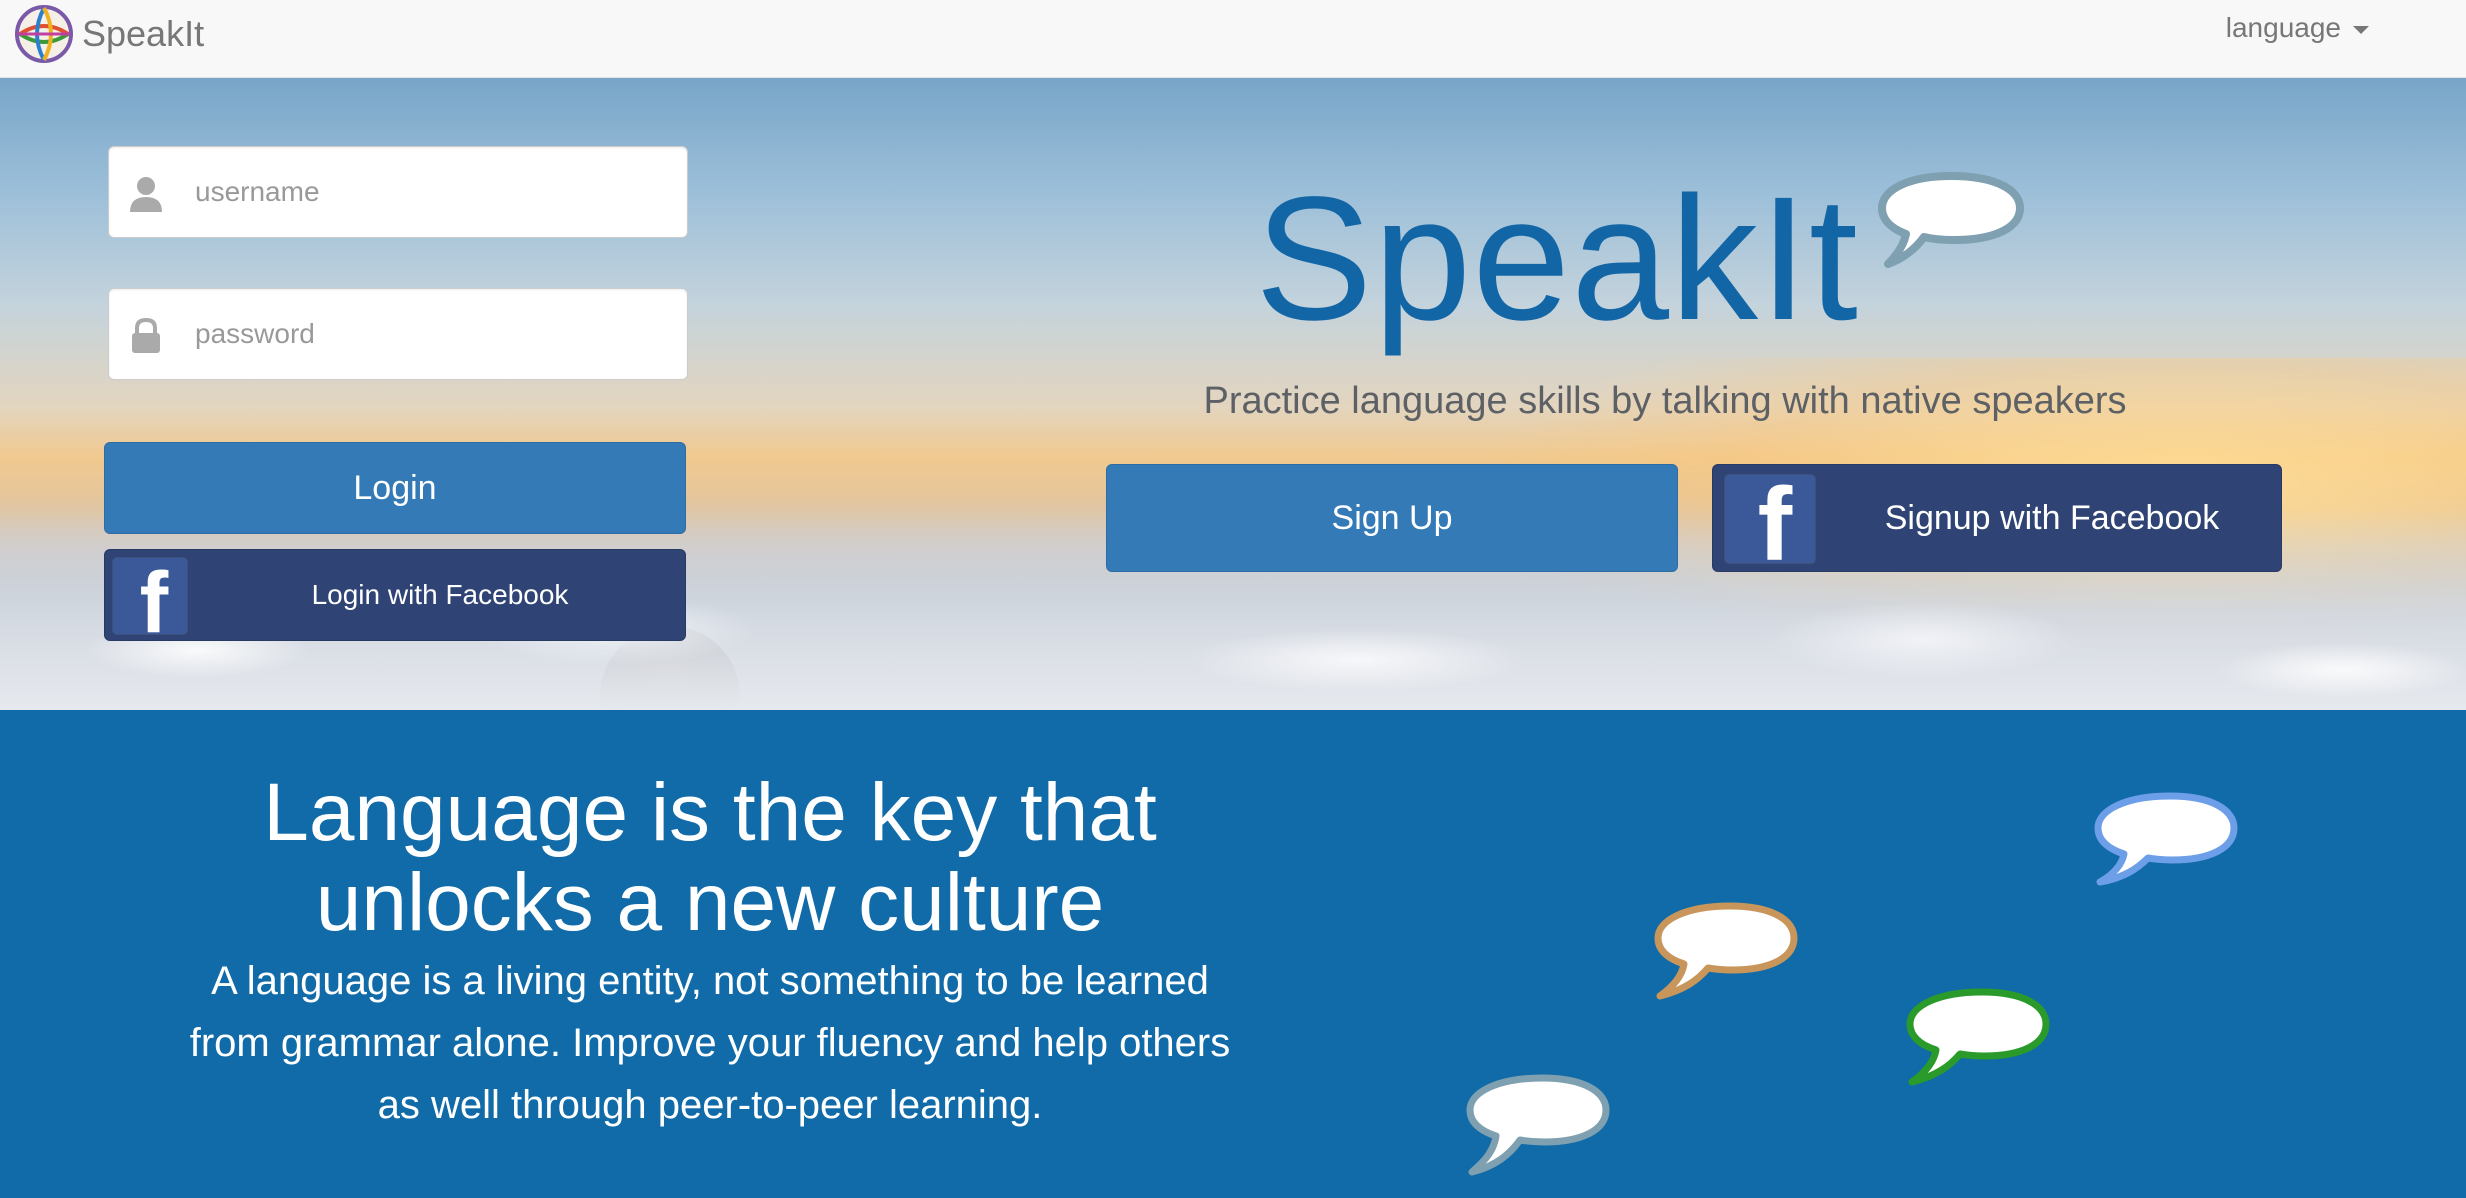 The height and width of the screenshot is (1198, 2466). I want to click on brand-name: SpeakIt, so click(143, 33).